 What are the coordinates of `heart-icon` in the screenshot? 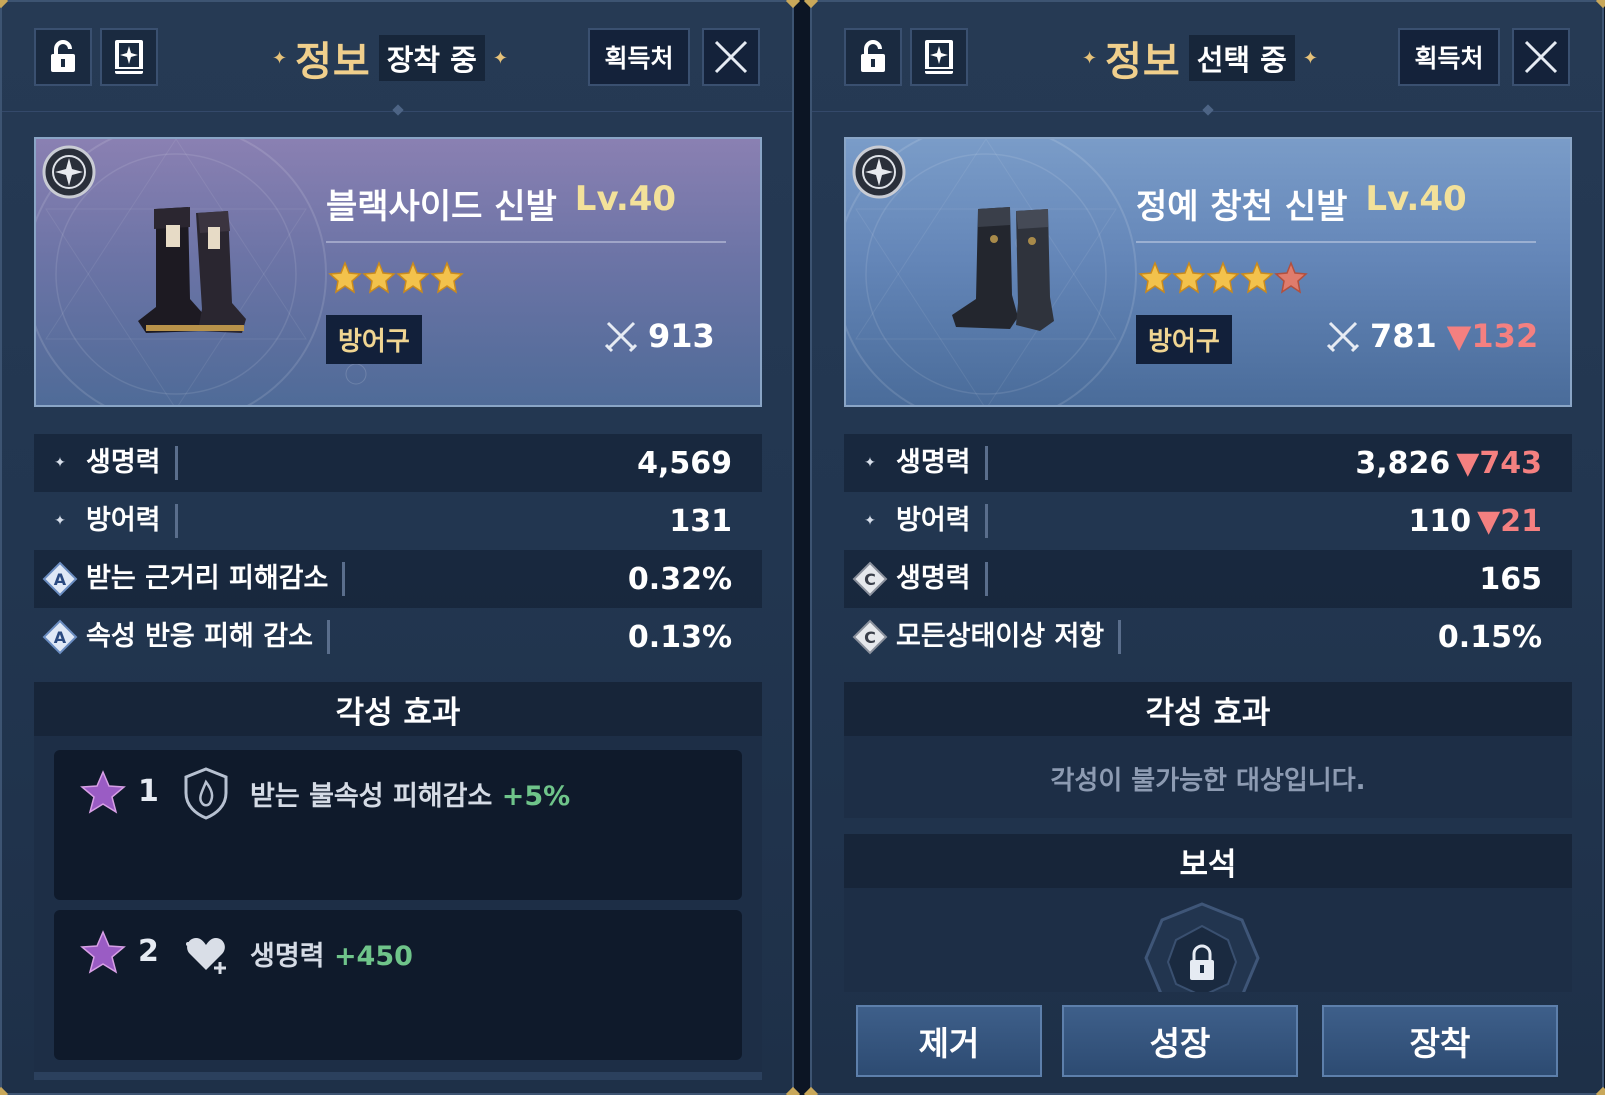 It's located at (206, 956).